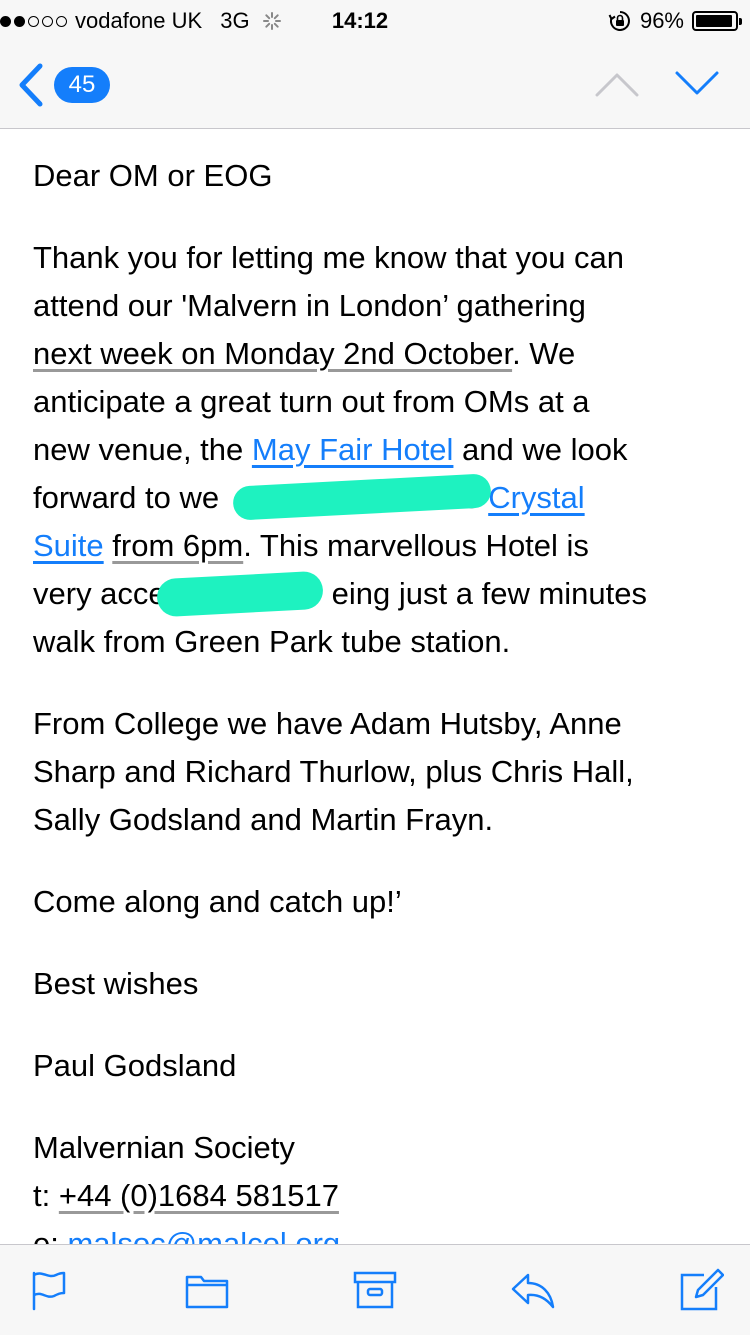 The width and height of the screenshot is (750, 1335). I want to click on event-date-link: next week on Monday 2nd October, so click(272, 353).